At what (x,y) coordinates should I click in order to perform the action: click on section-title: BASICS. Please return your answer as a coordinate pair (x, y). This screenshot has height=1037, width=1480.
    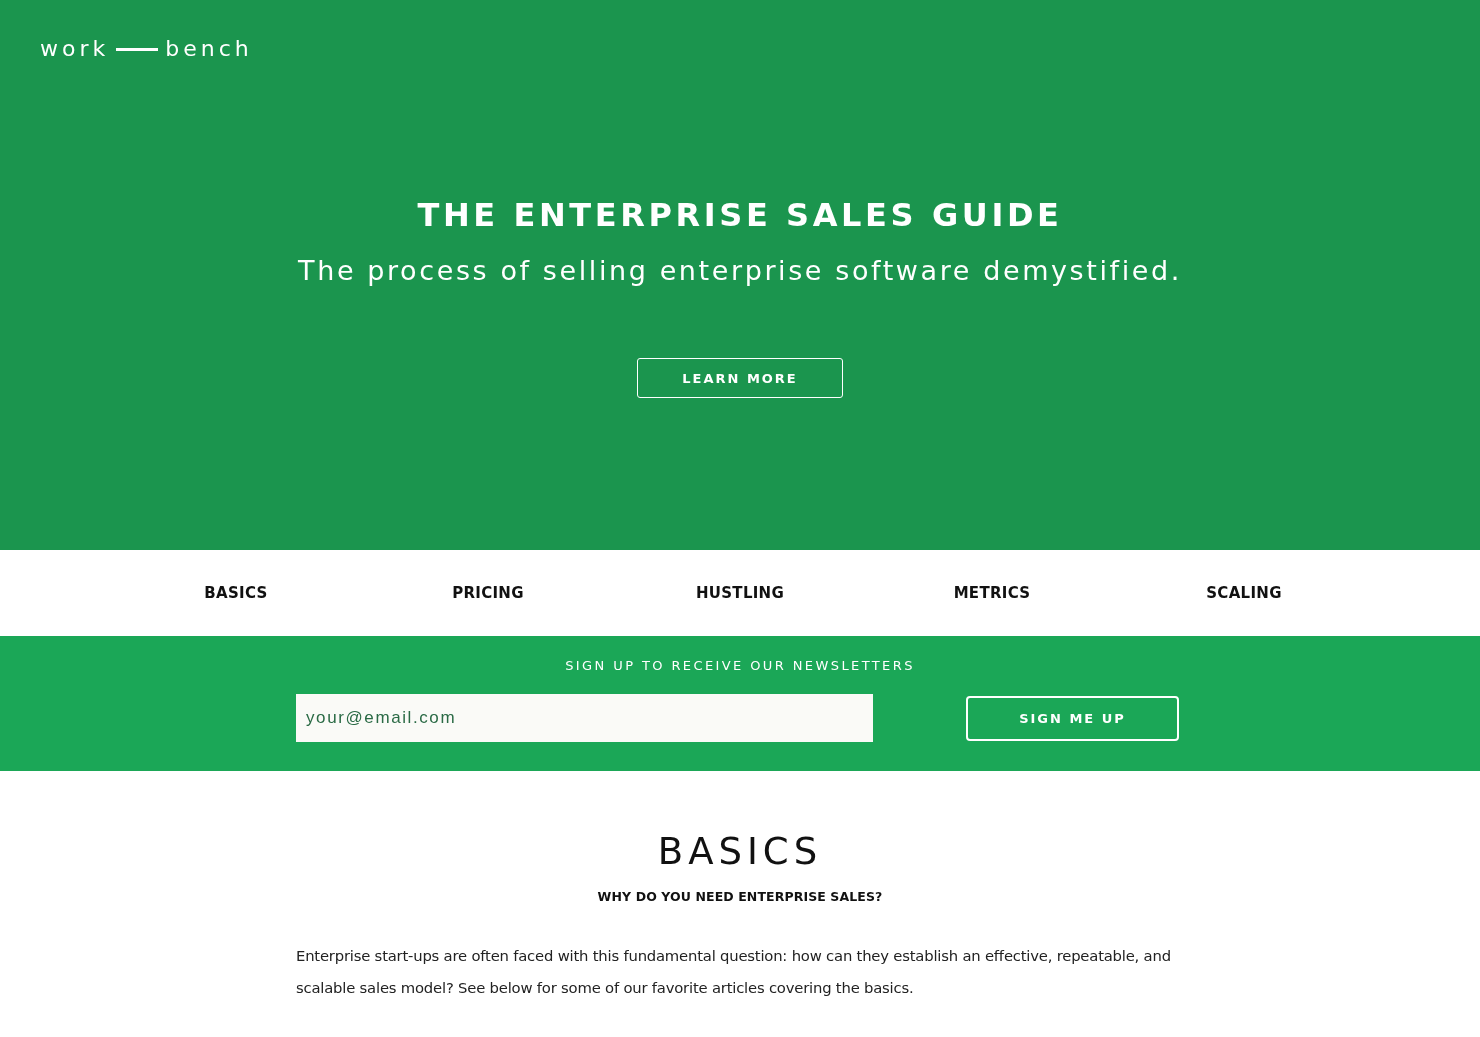
    Looking at the image, I should click on (740, 852).